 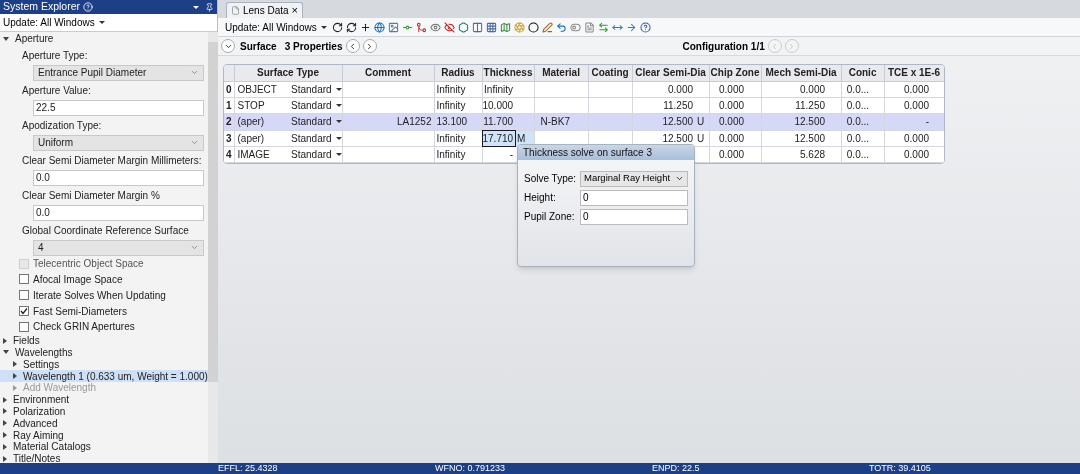 I want to click on undo-icon, so click(x=561, y=27).